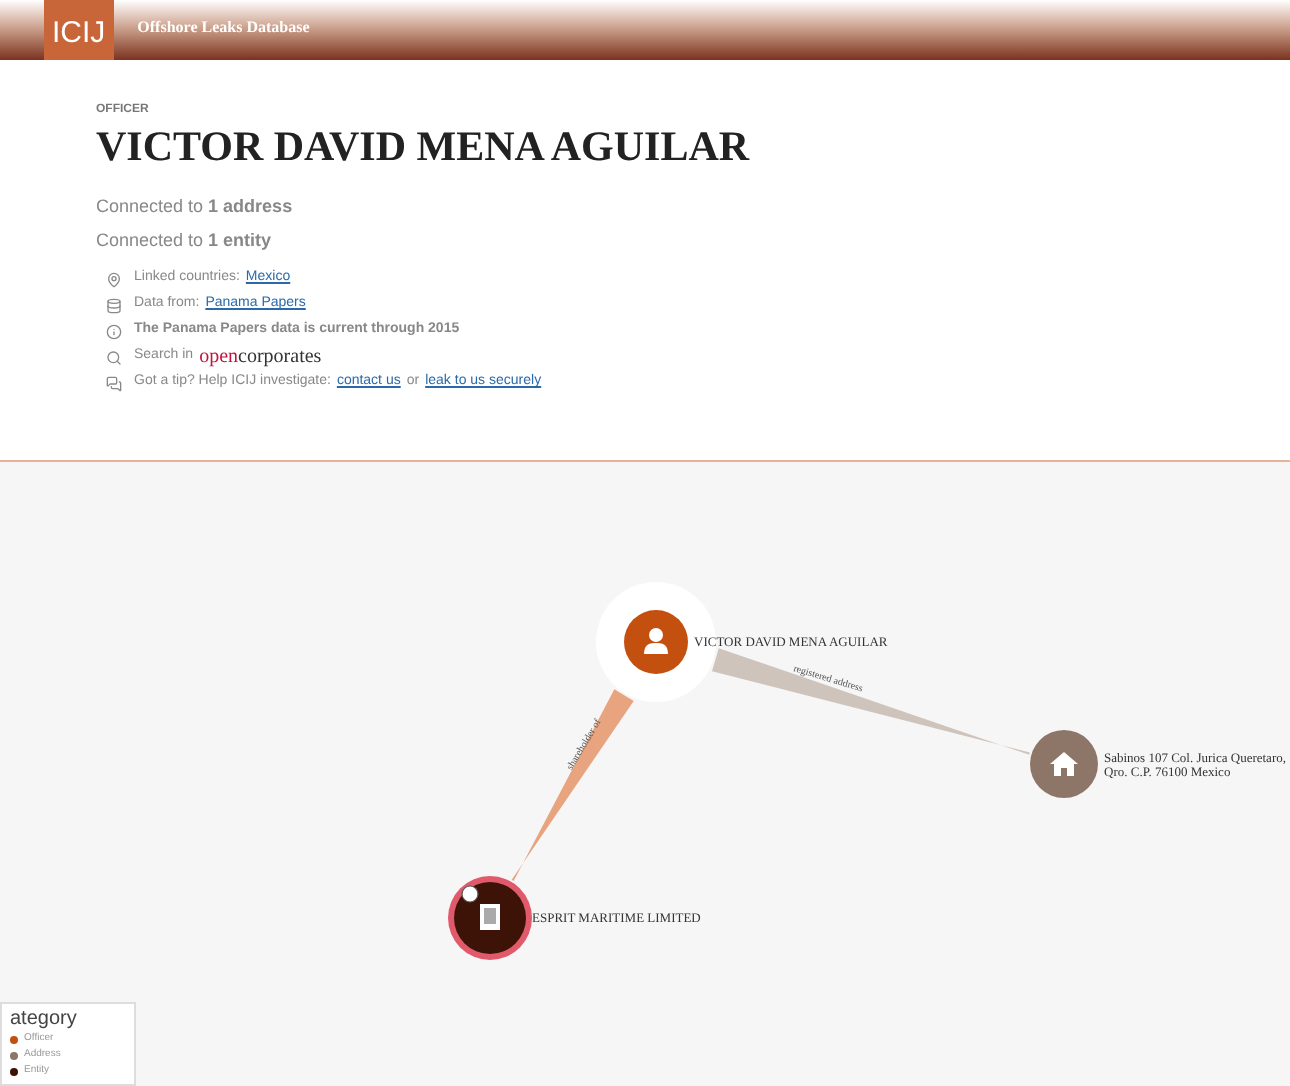  I want to click on connection-count: Connected to 1 entity, so click(185, 241).